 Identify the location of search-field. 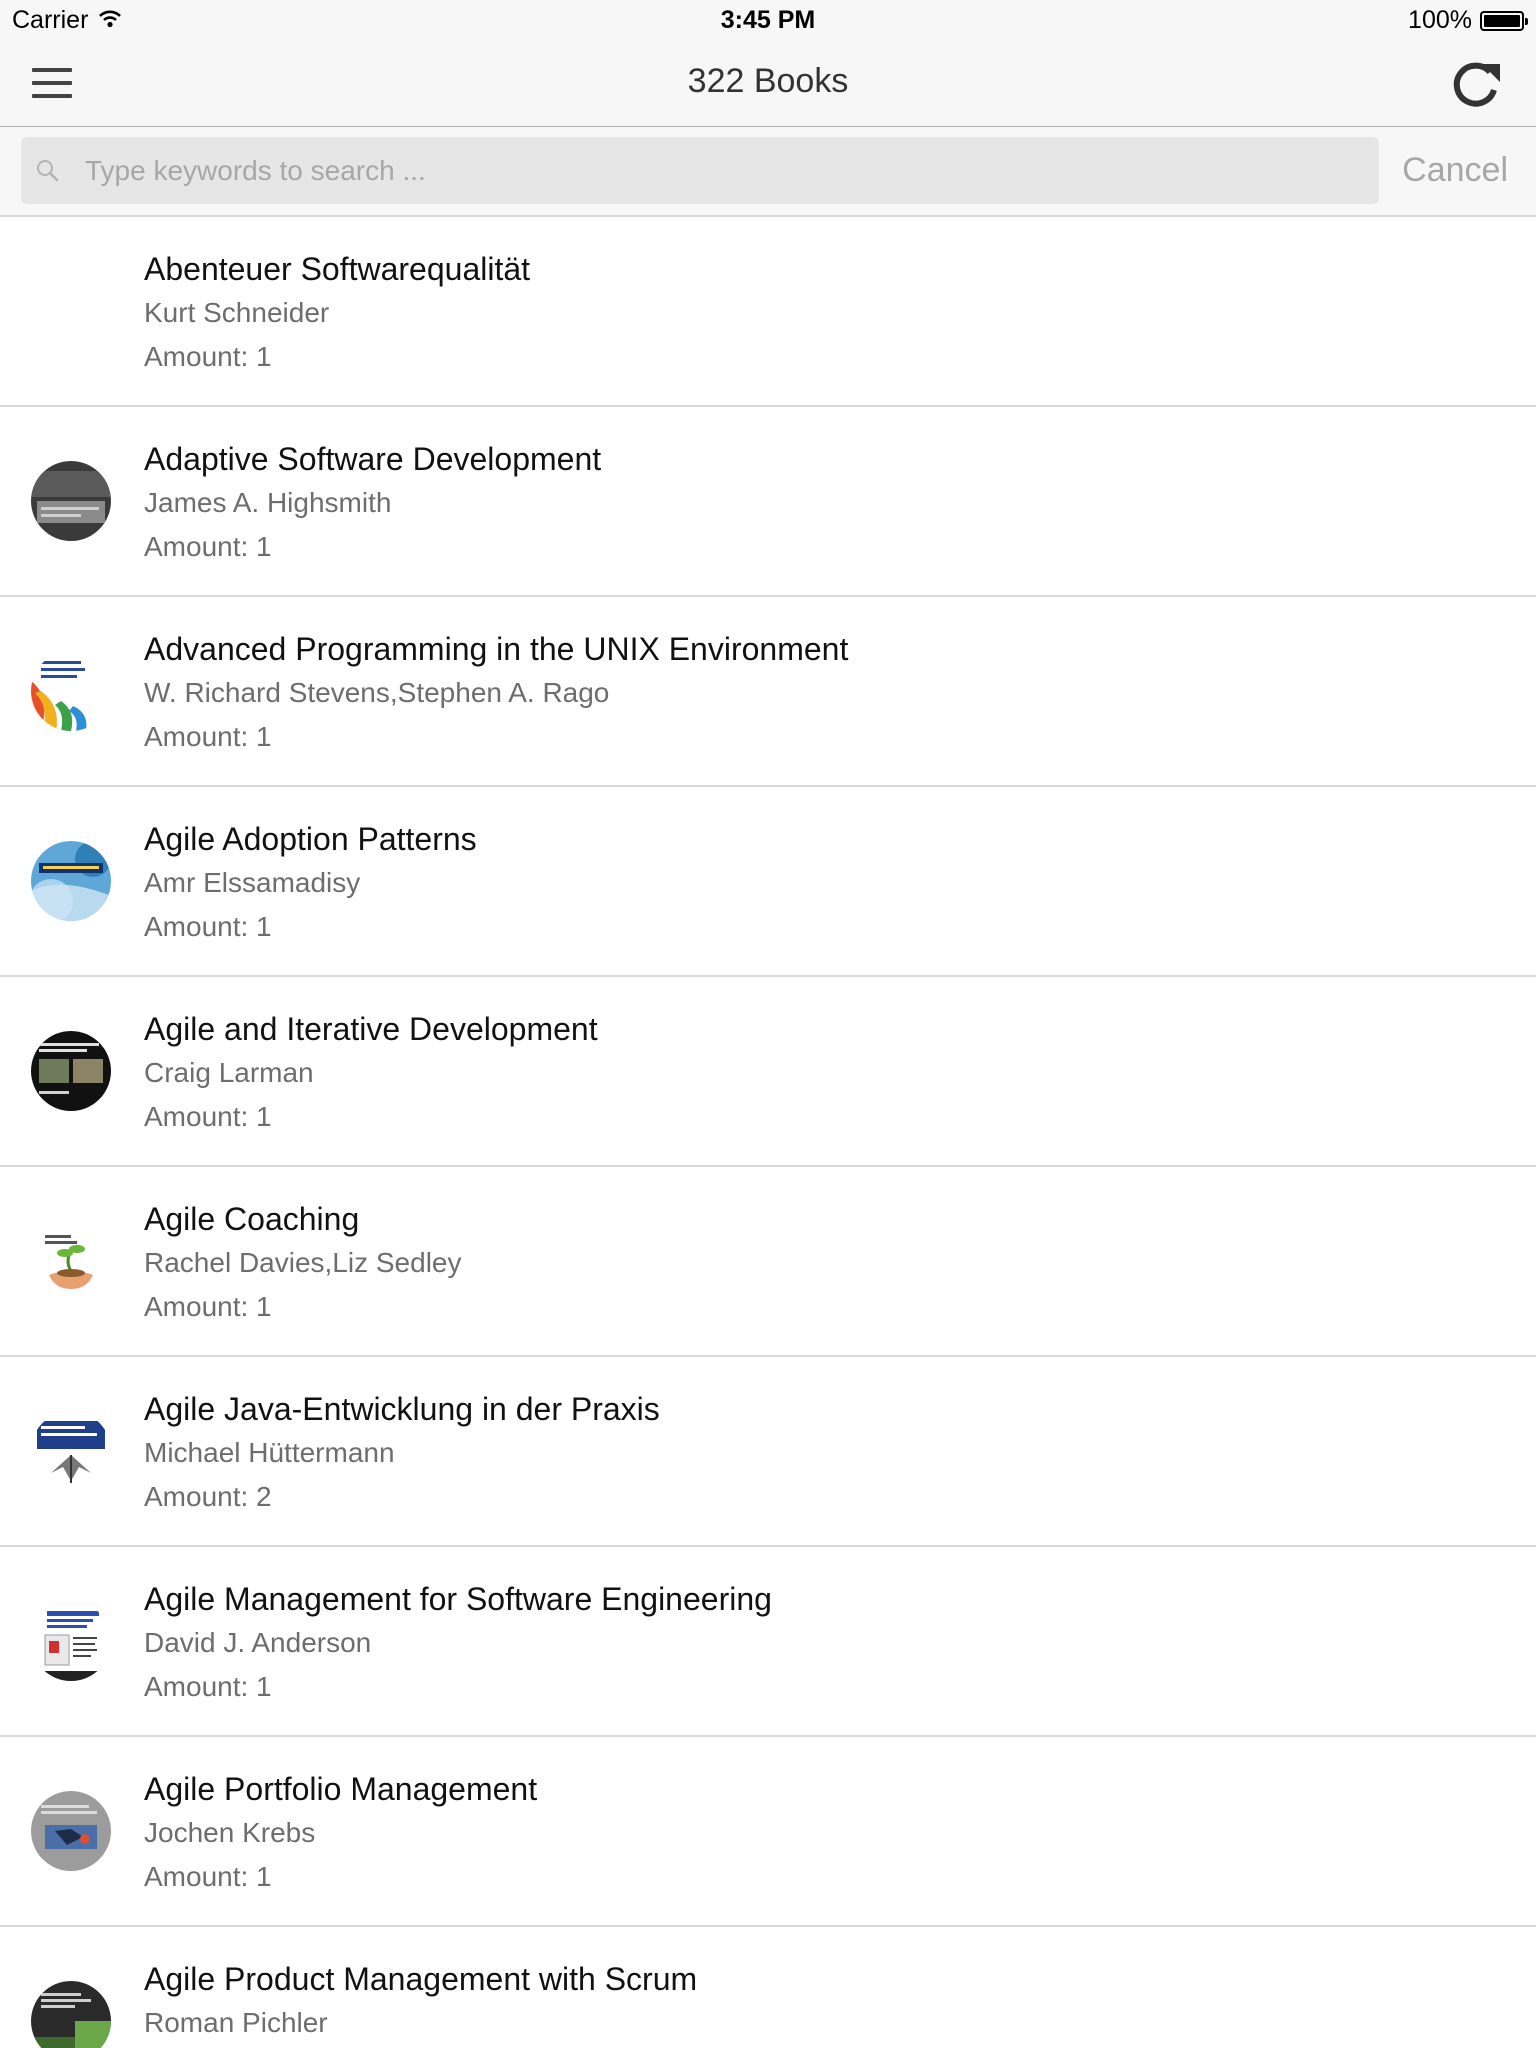
(700, 170).